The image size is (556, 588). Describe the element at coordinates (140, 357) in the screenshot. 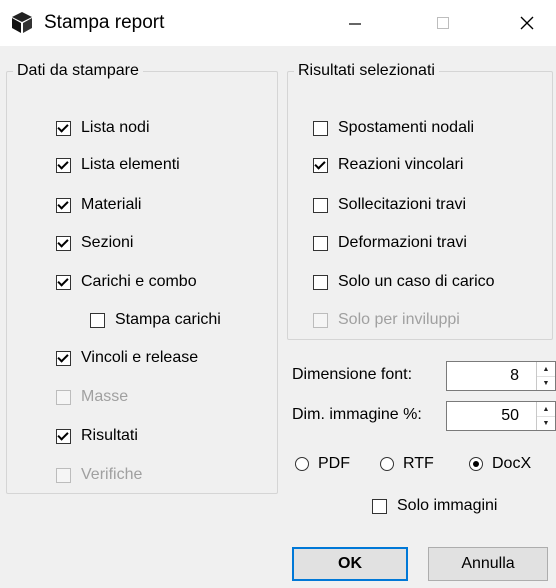

I see `checkbox-label: Vincoli e release` at that location.